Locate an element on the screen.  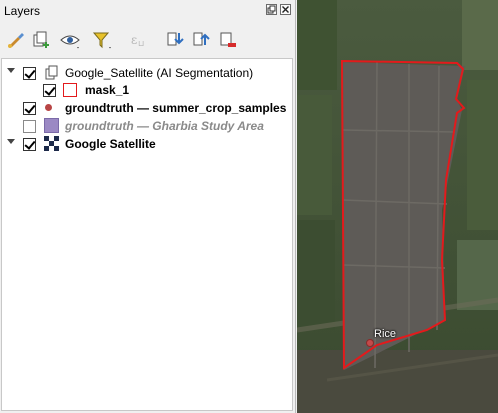
layer-label: mask_1 is located at coordinates (107, 90).